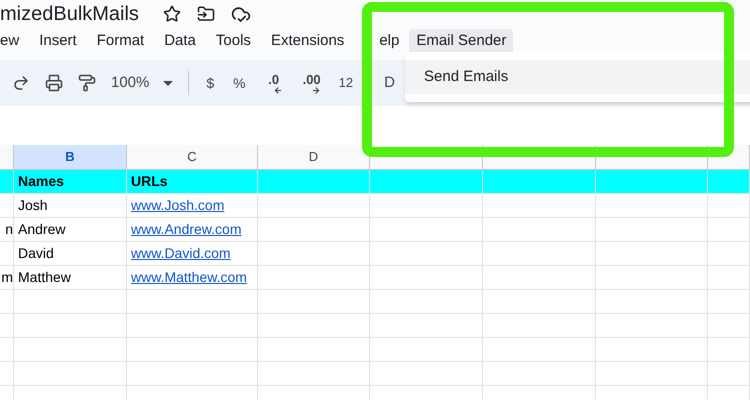 The image size is (750, 400). I want to click on menu-item: elp, so click(391, 41).